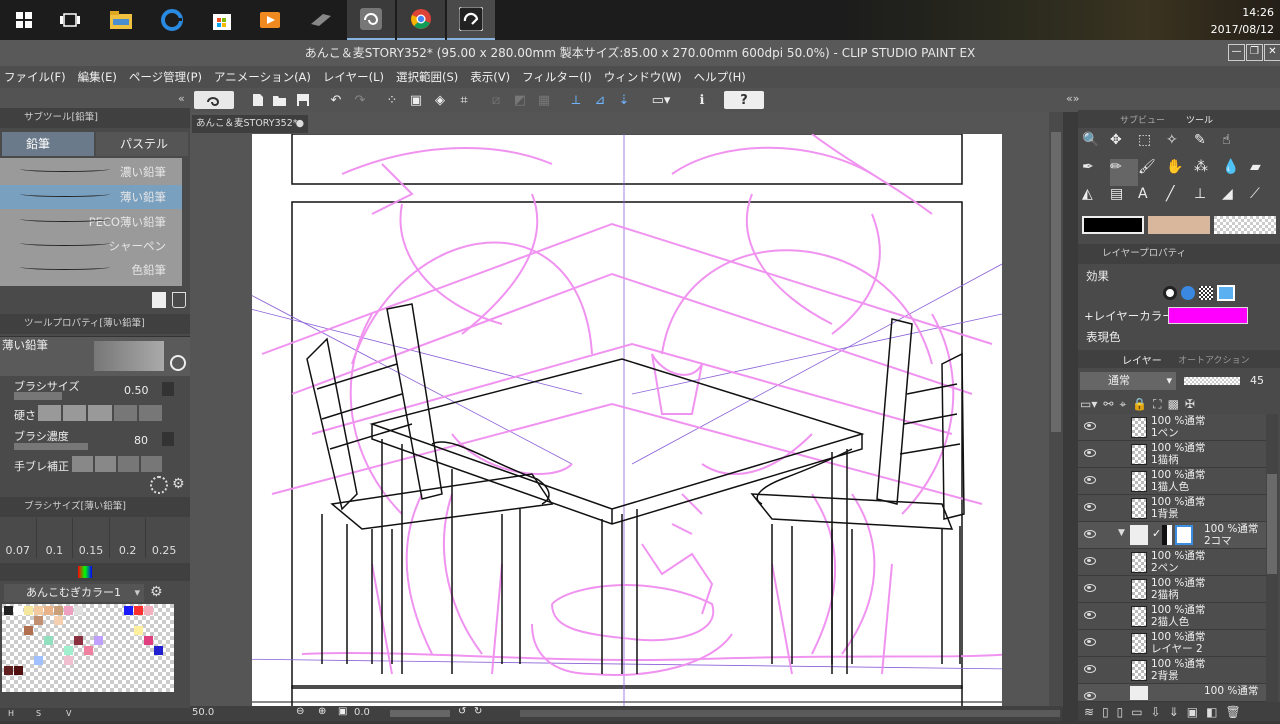  I want to click on text-tool-icon: A, so click(1152, 199).